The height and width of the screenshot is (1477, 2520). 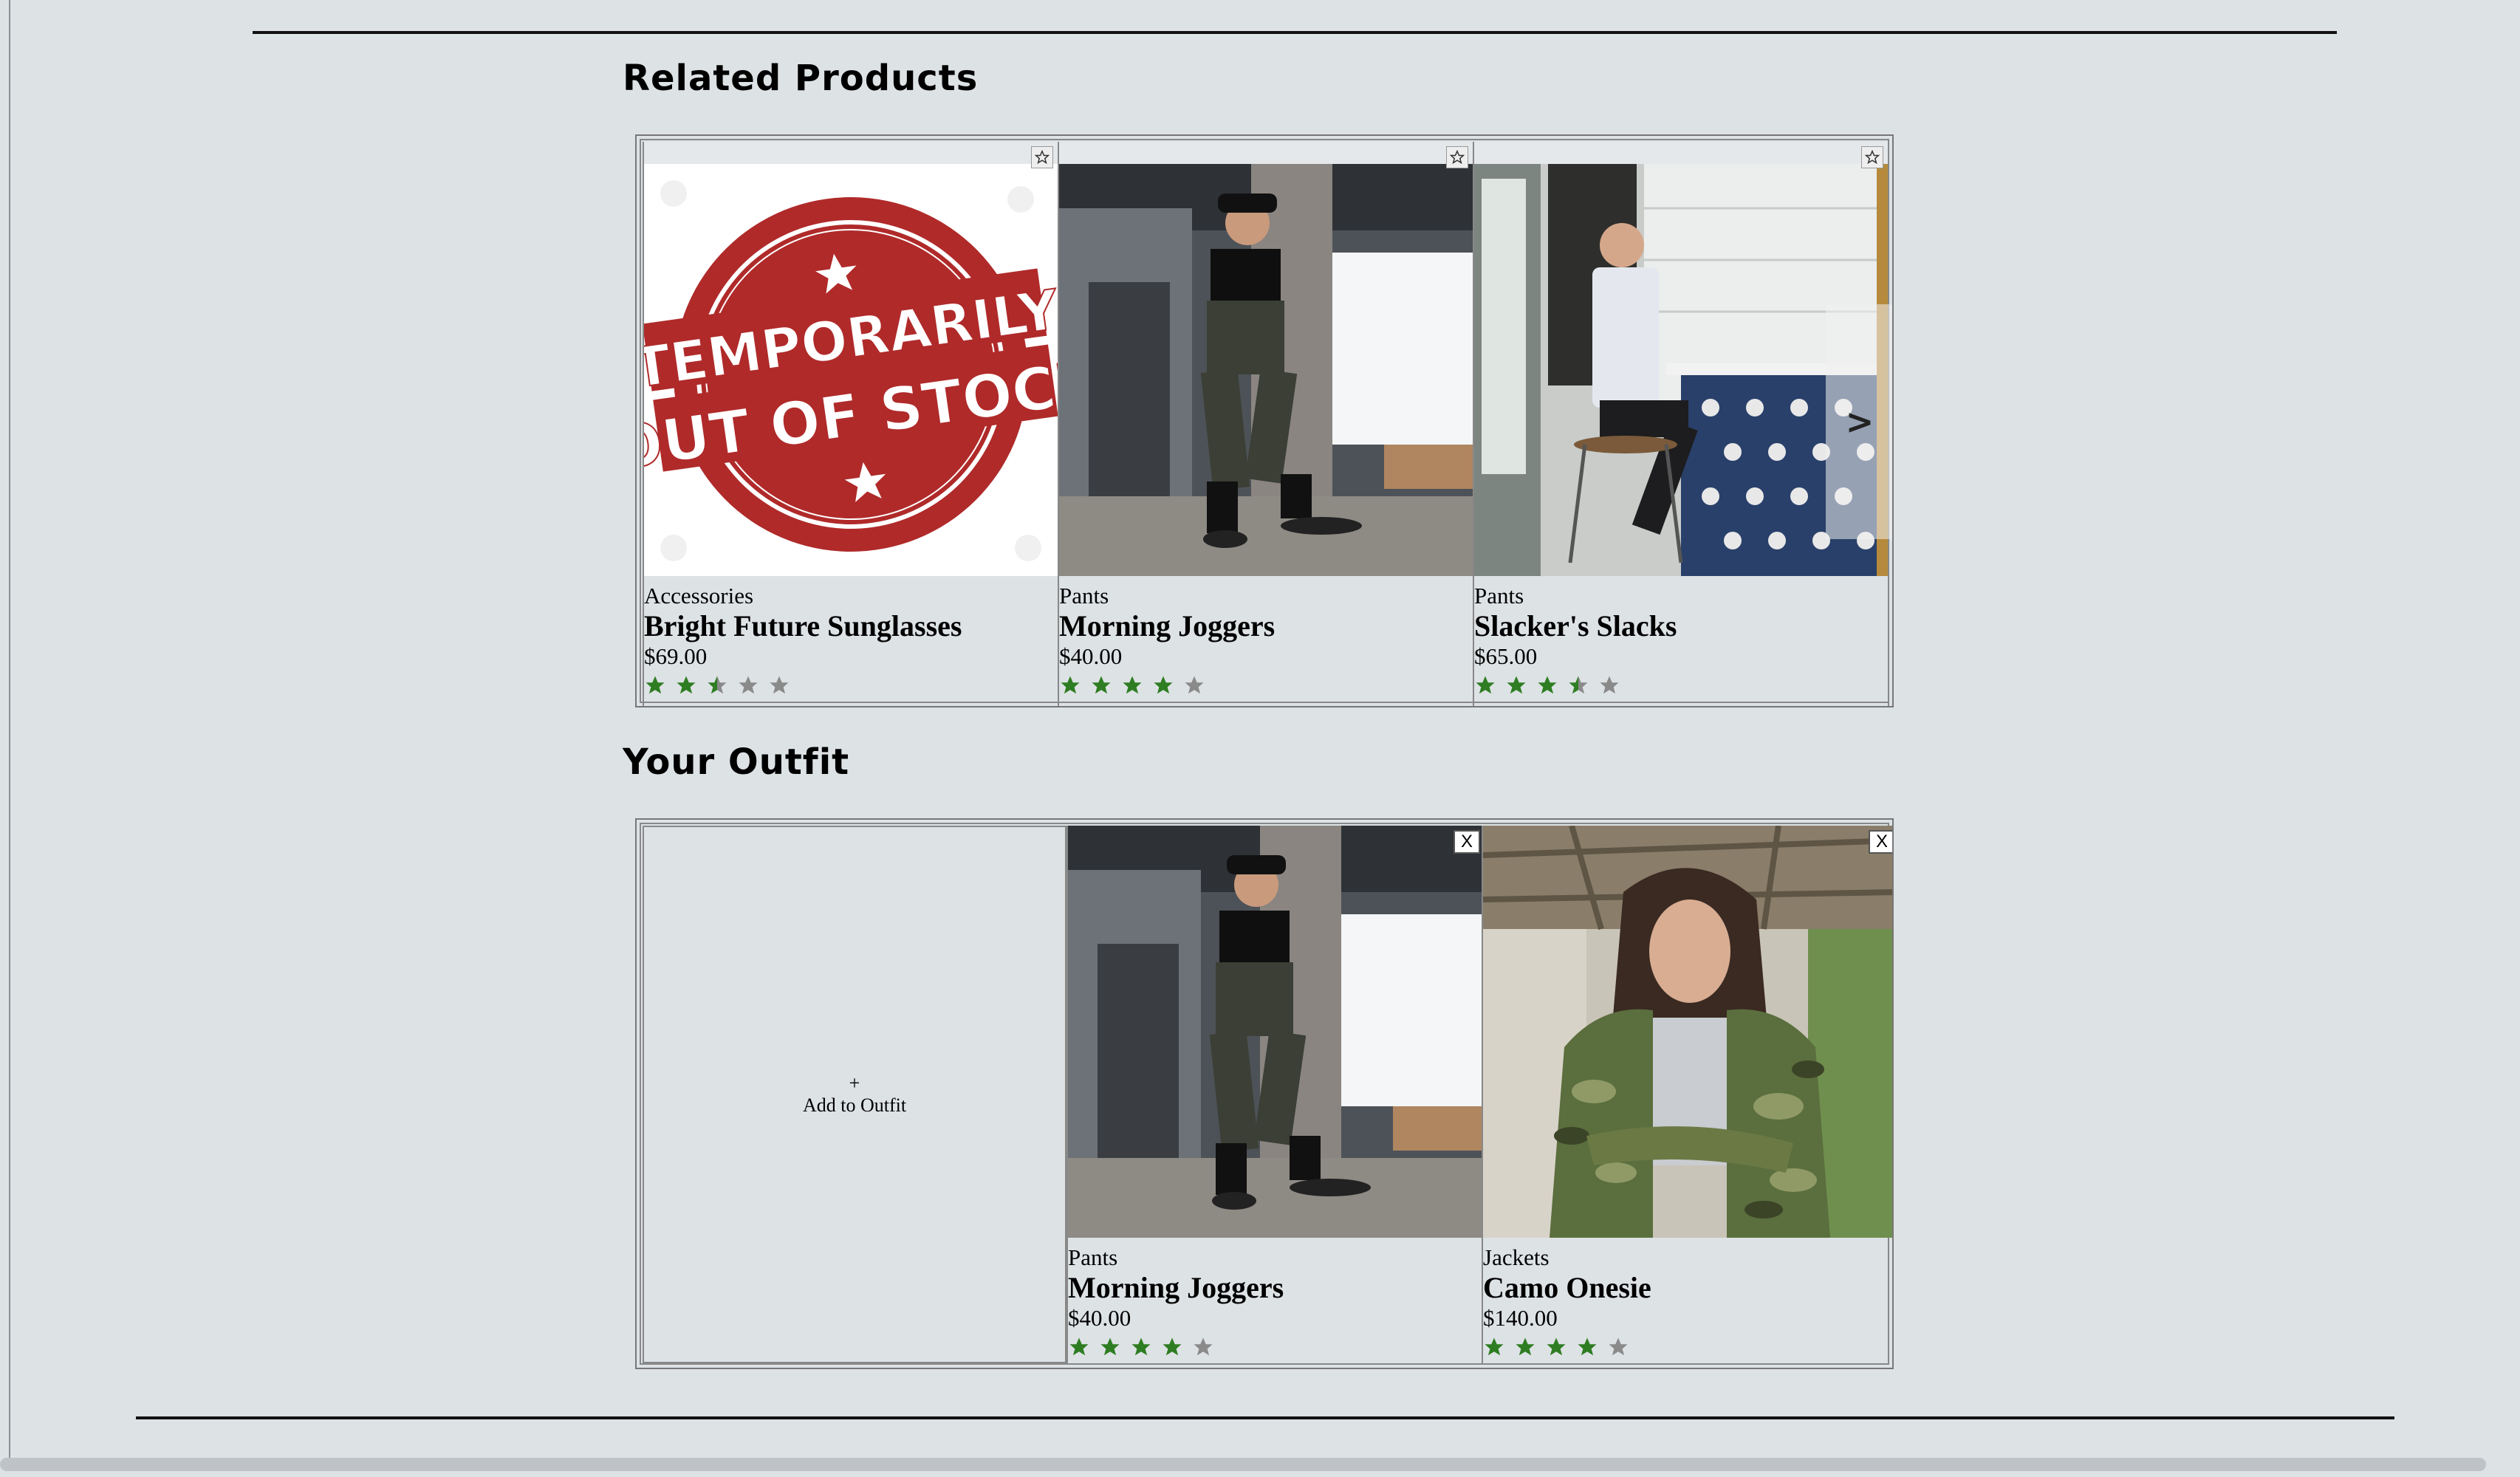 What do you see at coordinates (1688, 1288) in the screenshot?
I see `product-name: Camo Onesie` at bounding box center [1688, 1288].